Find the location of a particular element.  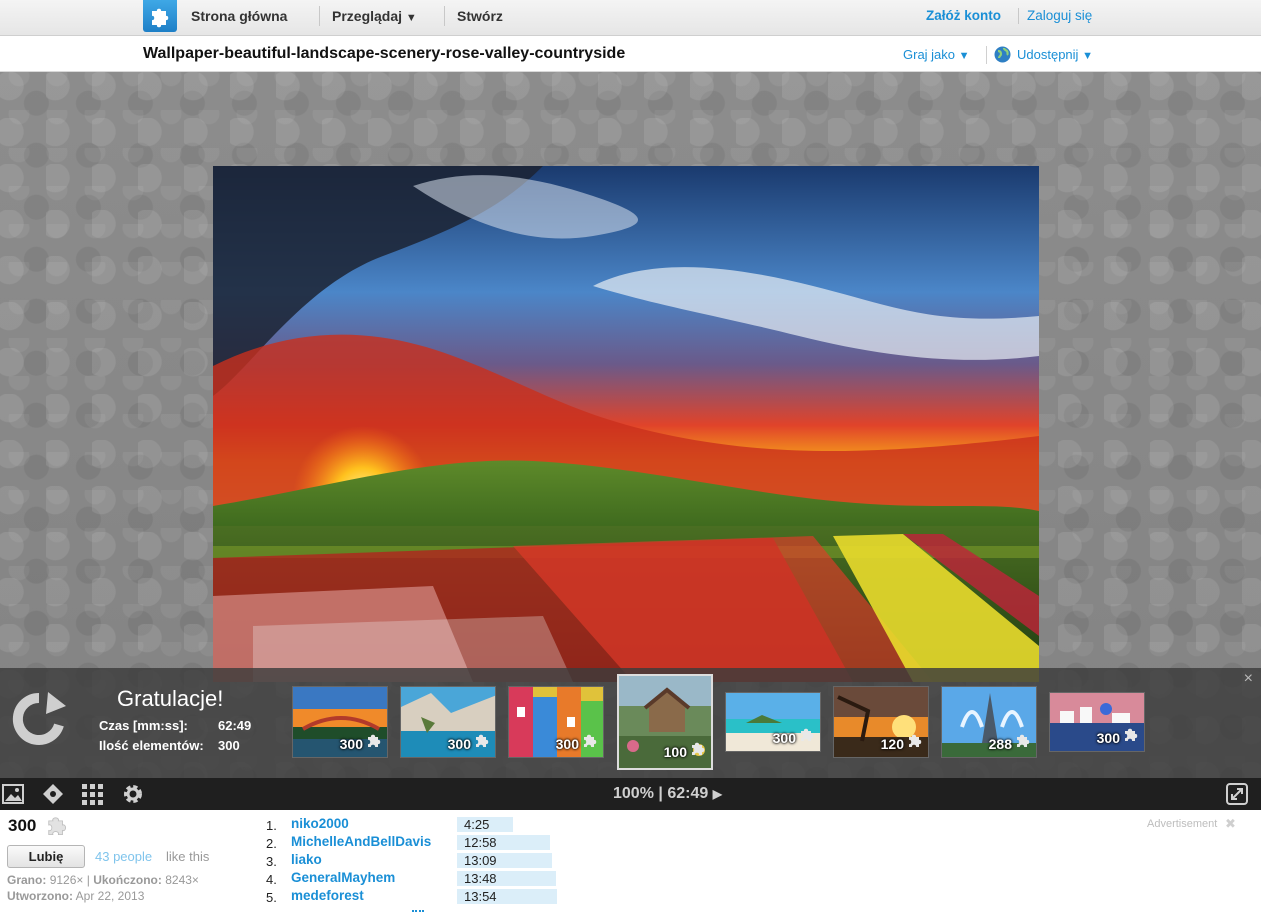

replay-icon is located at coordinates (39, 721).